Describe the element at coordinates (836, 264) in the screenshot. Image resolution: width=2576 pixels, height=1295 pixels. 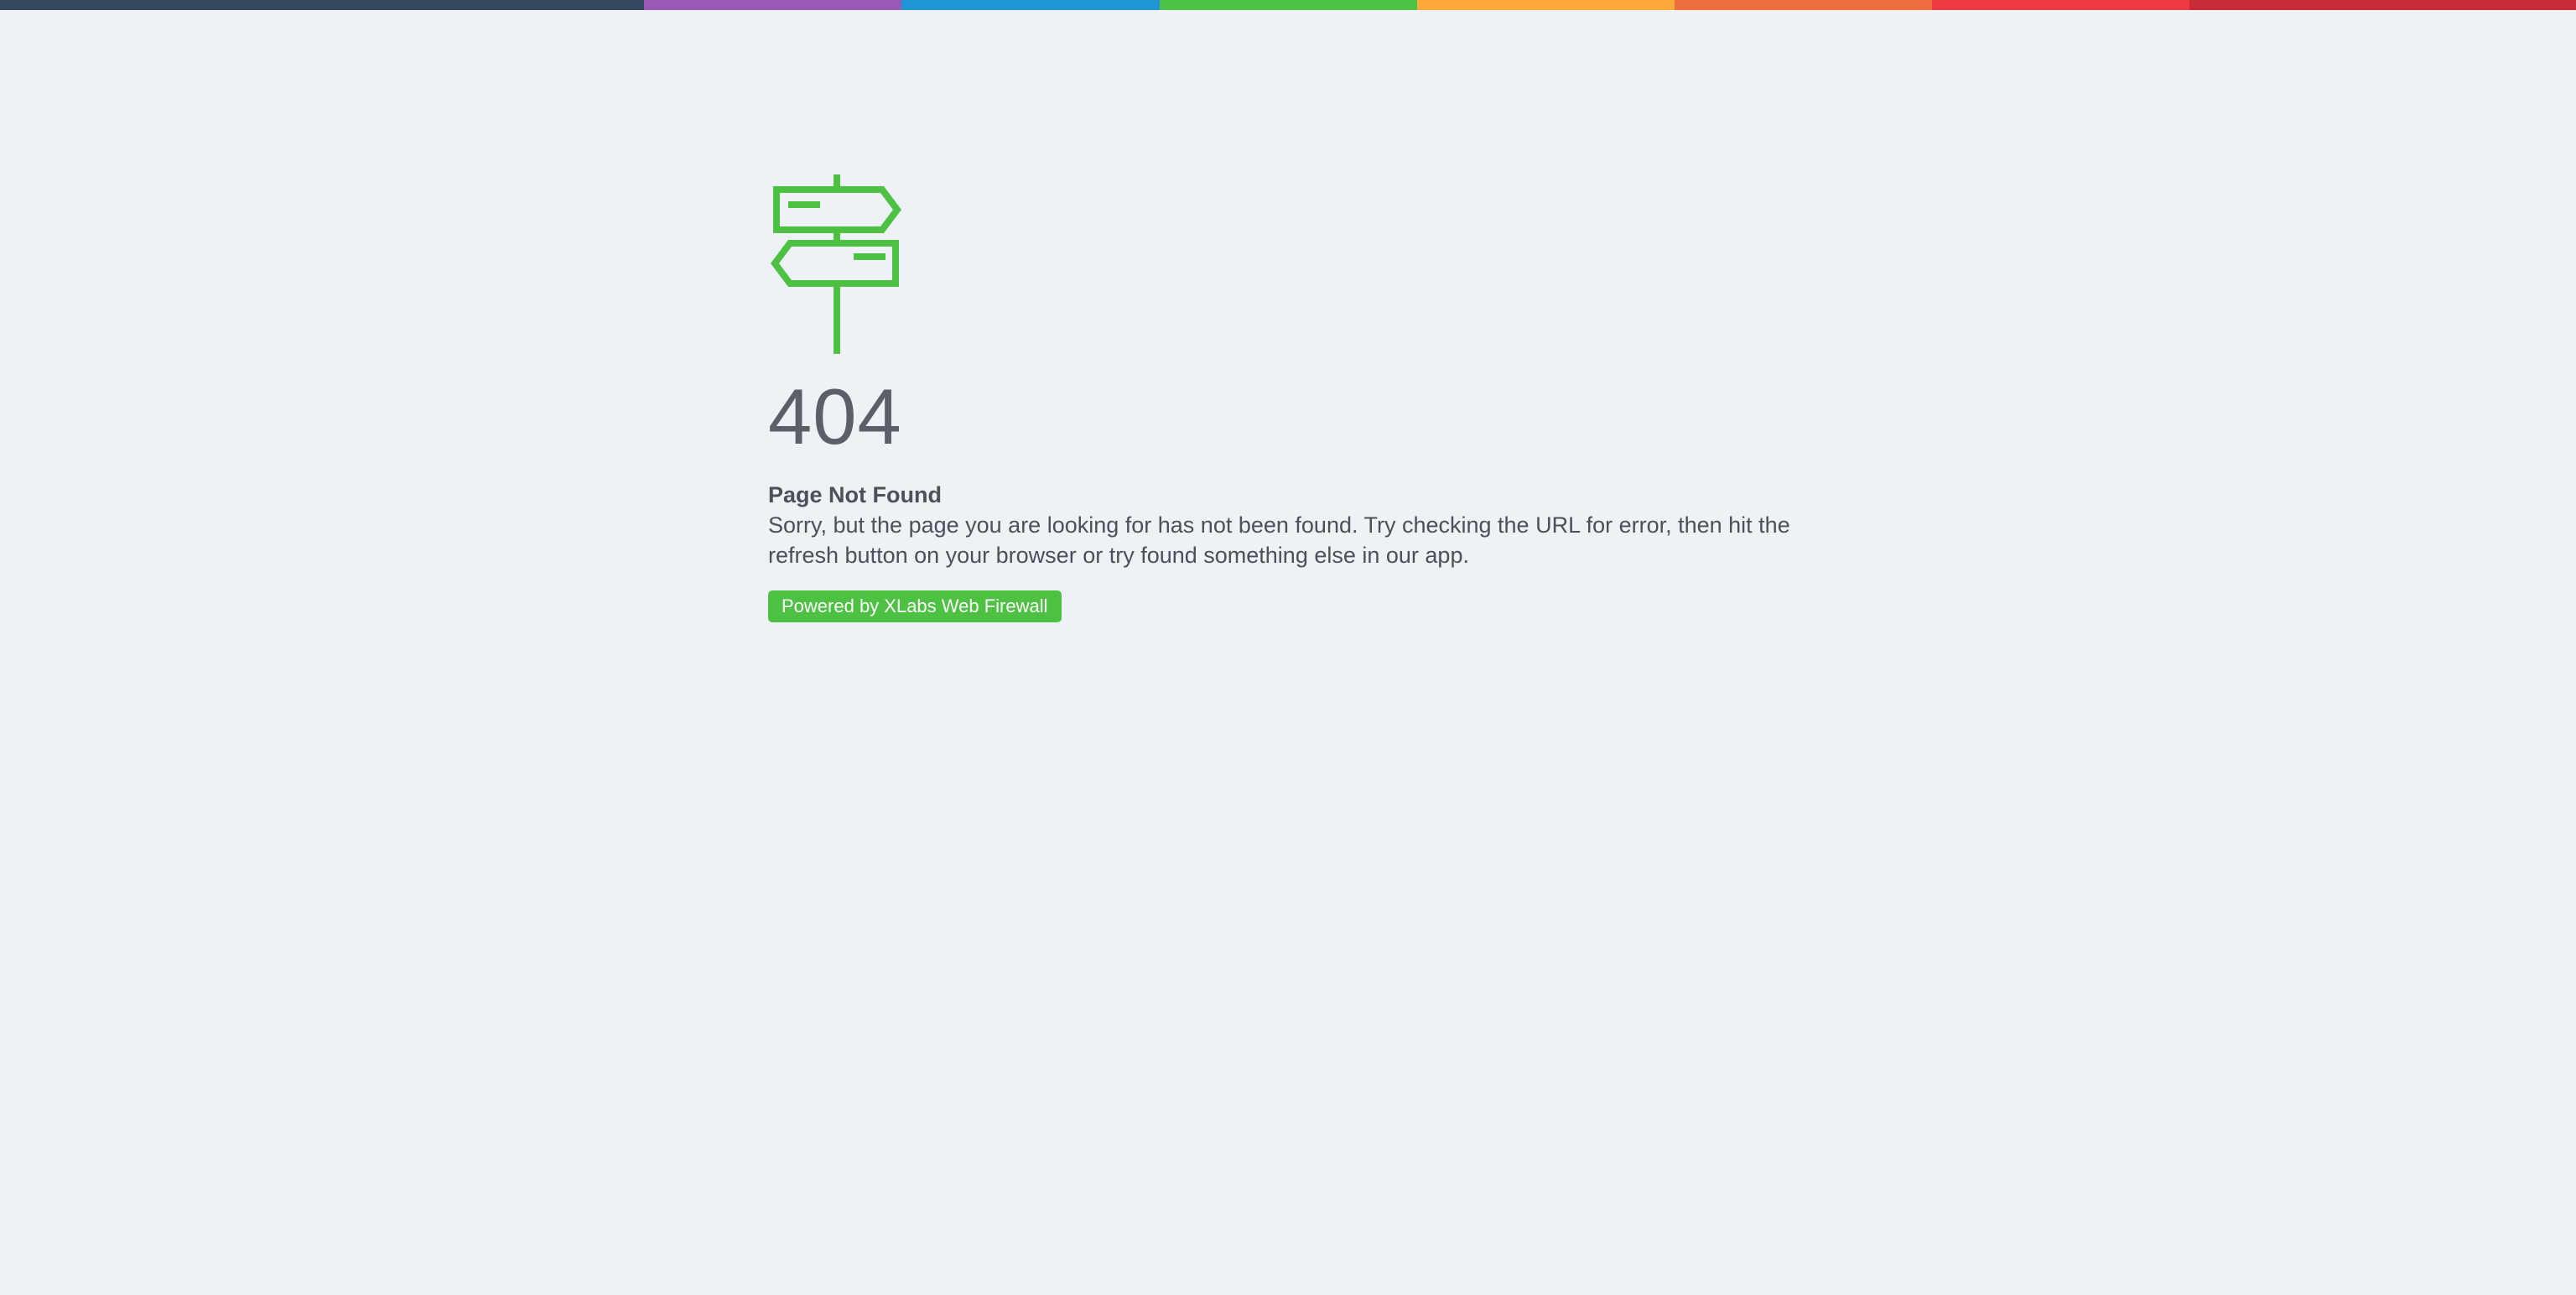
I see `signpost-icon` at that location.